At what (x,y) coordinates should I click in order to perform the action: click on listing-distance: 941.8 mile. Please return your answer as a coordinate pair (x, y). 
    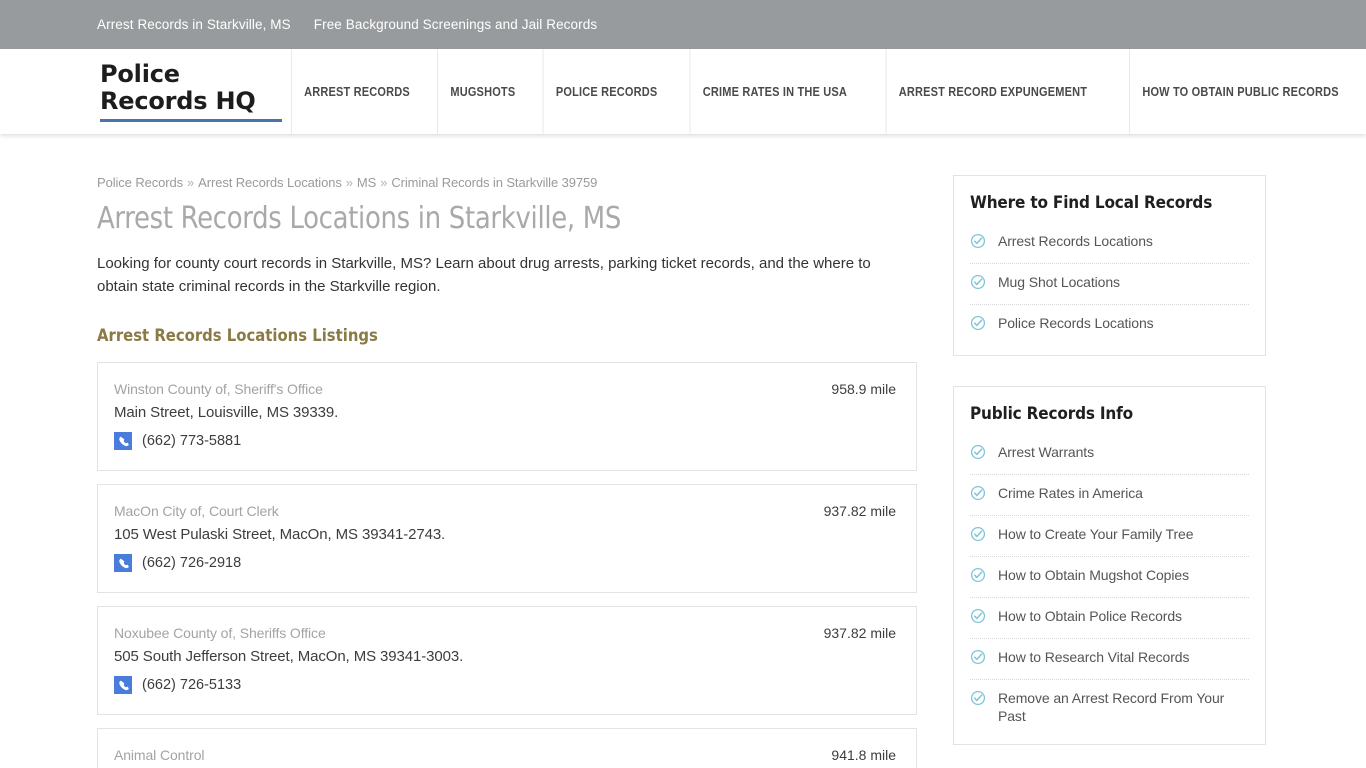
    Looking at the image, I should click on (863, 755).